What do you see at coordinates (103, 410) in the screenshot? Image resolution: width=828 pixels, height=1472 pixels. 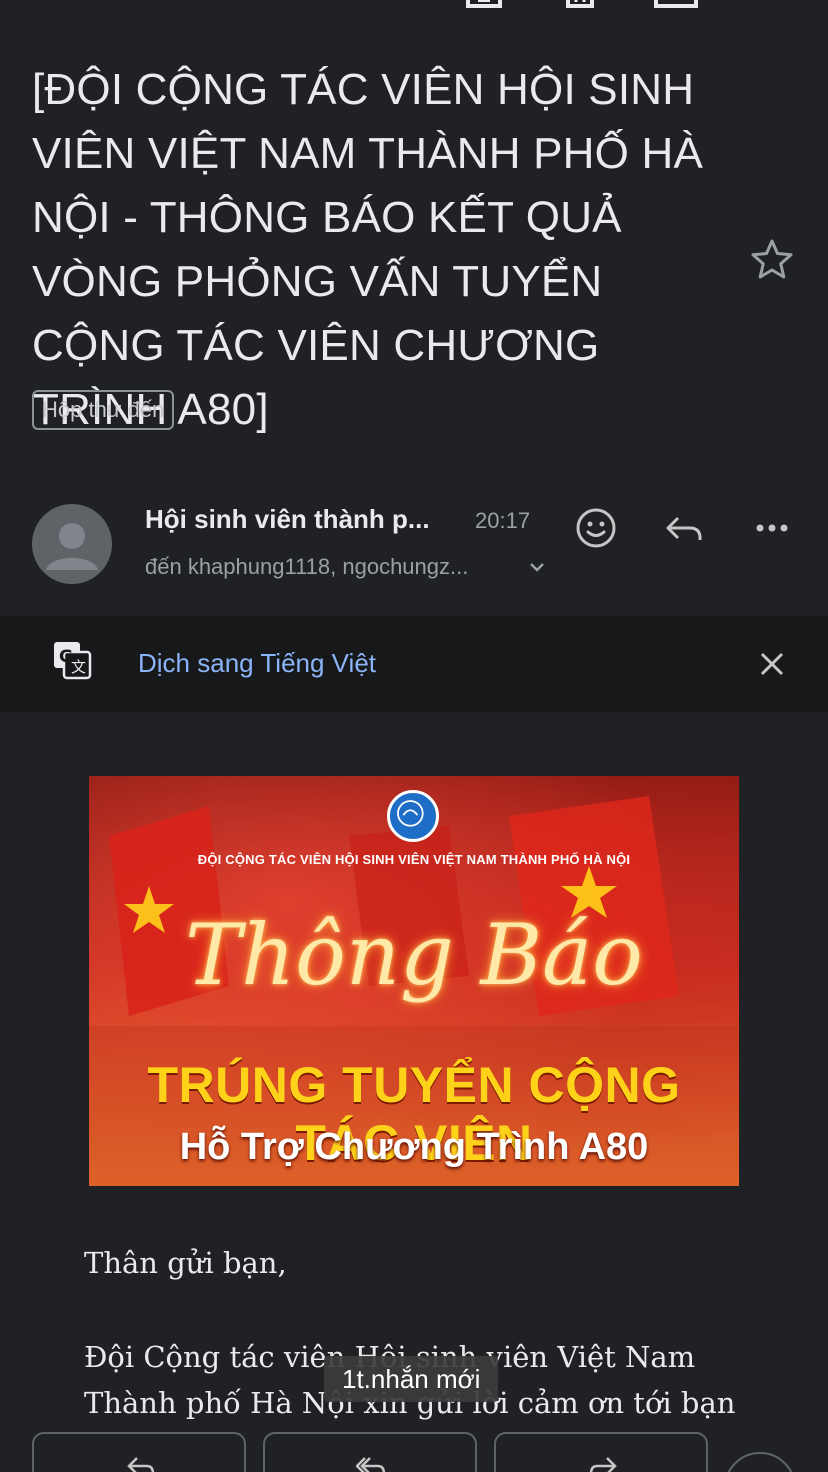 I see `inbox-label-chip: Hộp thư đến` at bounding box center [103, 410].